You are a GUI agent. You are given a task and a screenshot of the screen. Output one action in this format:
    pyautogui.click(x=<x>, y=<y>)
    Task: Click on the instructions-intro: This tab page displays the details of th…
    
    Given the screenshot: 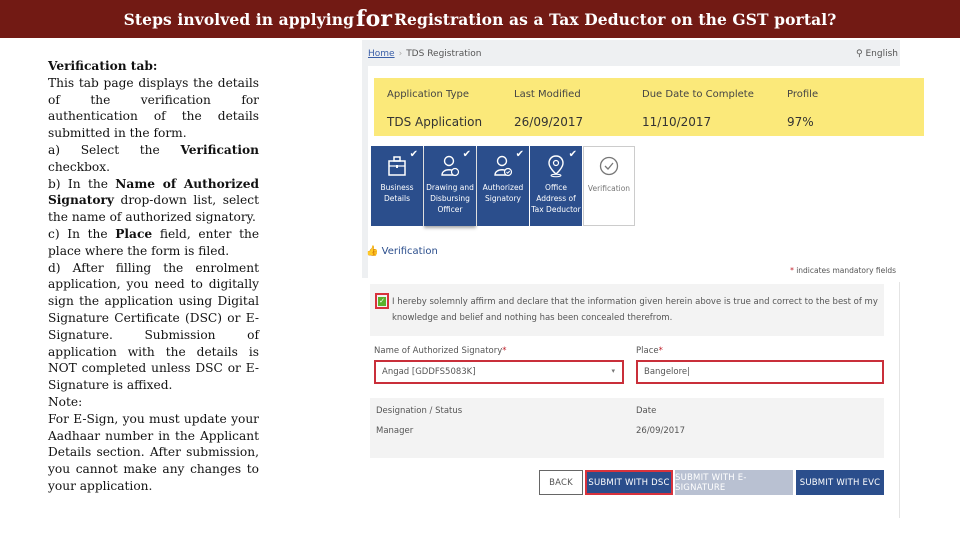 What is the action you would take?
    pyautogui.click(x=153, y=108)
    